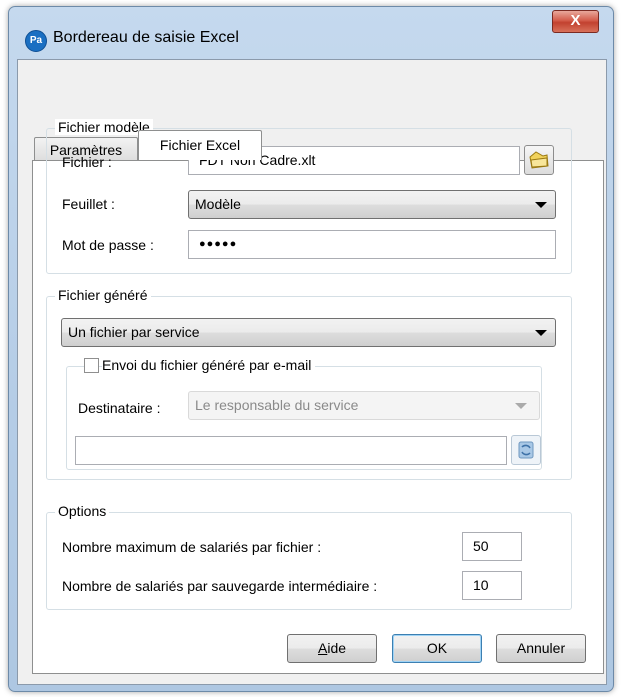 This screenshot has width=623, height=697. What do you see at coordinates (337, 648) in the screenshot?
I see `help-button-label: ide` at bounding box center [337, 648].